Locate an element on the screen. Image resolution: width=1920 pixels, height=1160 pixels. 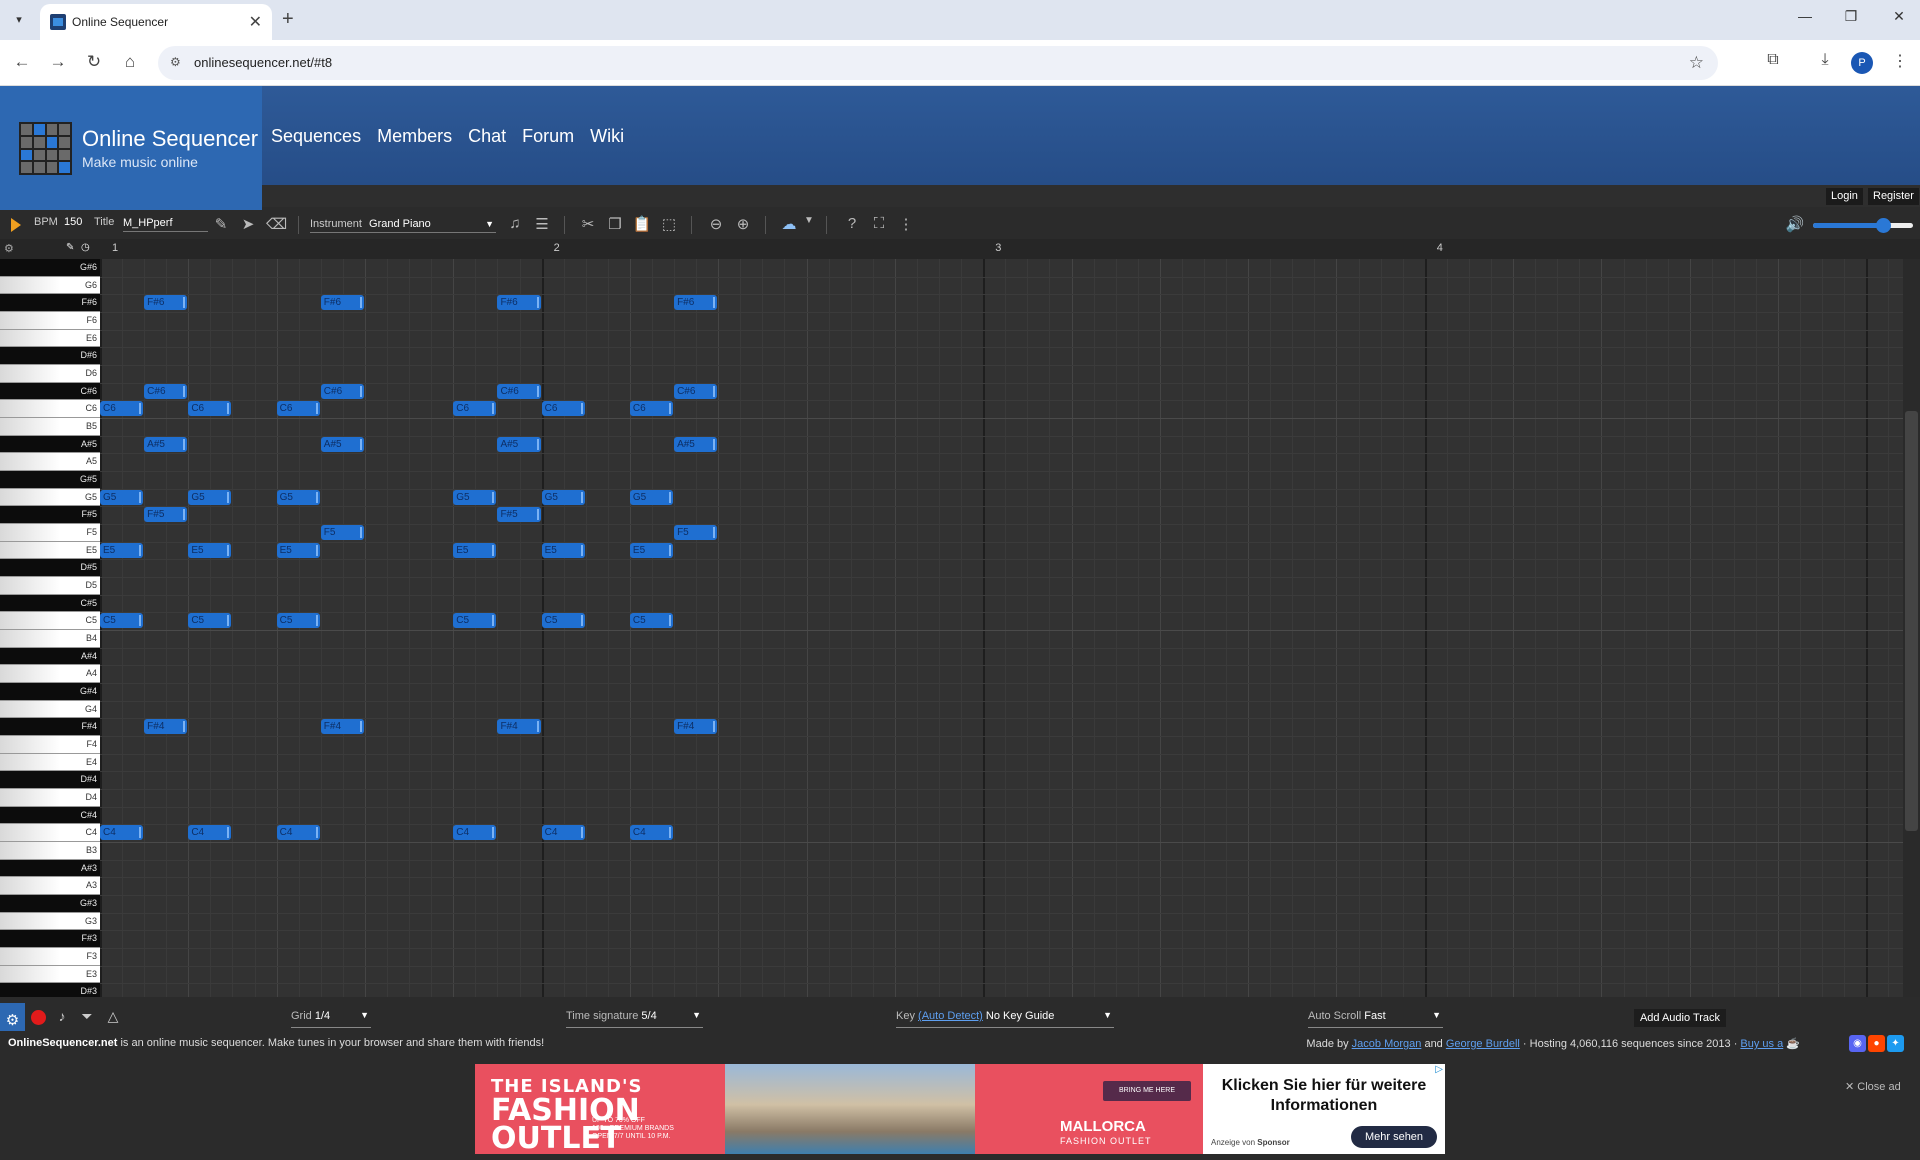
piano-key: C#6 is located at coordinates (50, 391).